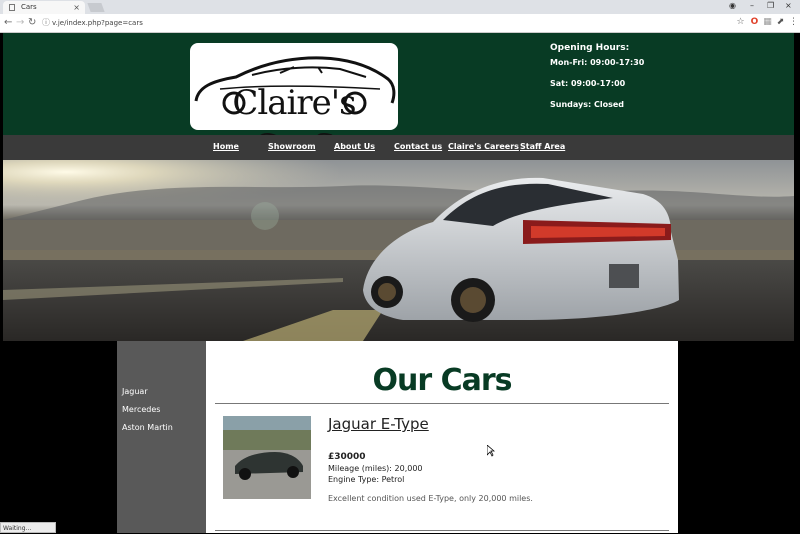 The image size is (800, 534). Describe the element at coordinates (267, 457) in the screenshot. I see `car-thumbnail-image` at that location.